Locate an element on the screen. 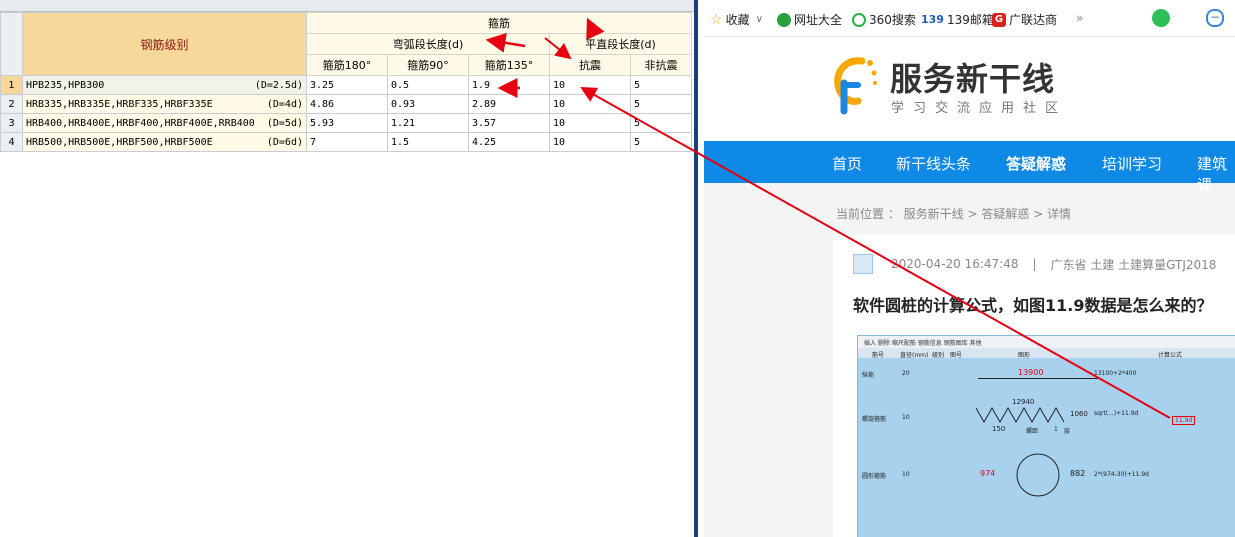  grade-cell: HRB335,HRB335E,HRBF335,HRBF335E (D=4d) is located at coordinates (164, 104).